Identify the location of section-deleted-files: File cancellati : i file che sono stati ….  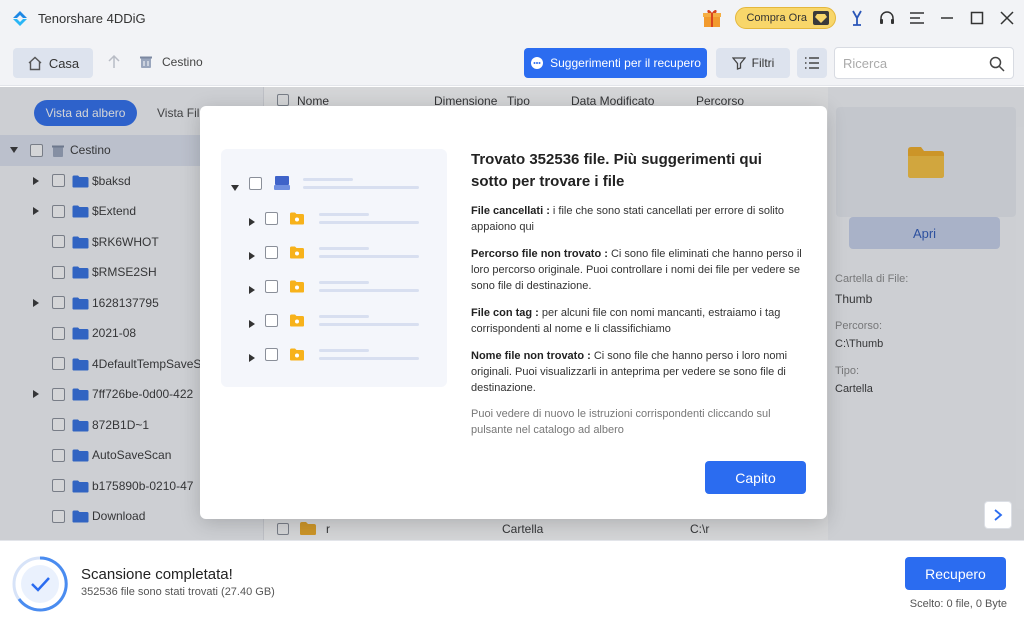
(641, 219).